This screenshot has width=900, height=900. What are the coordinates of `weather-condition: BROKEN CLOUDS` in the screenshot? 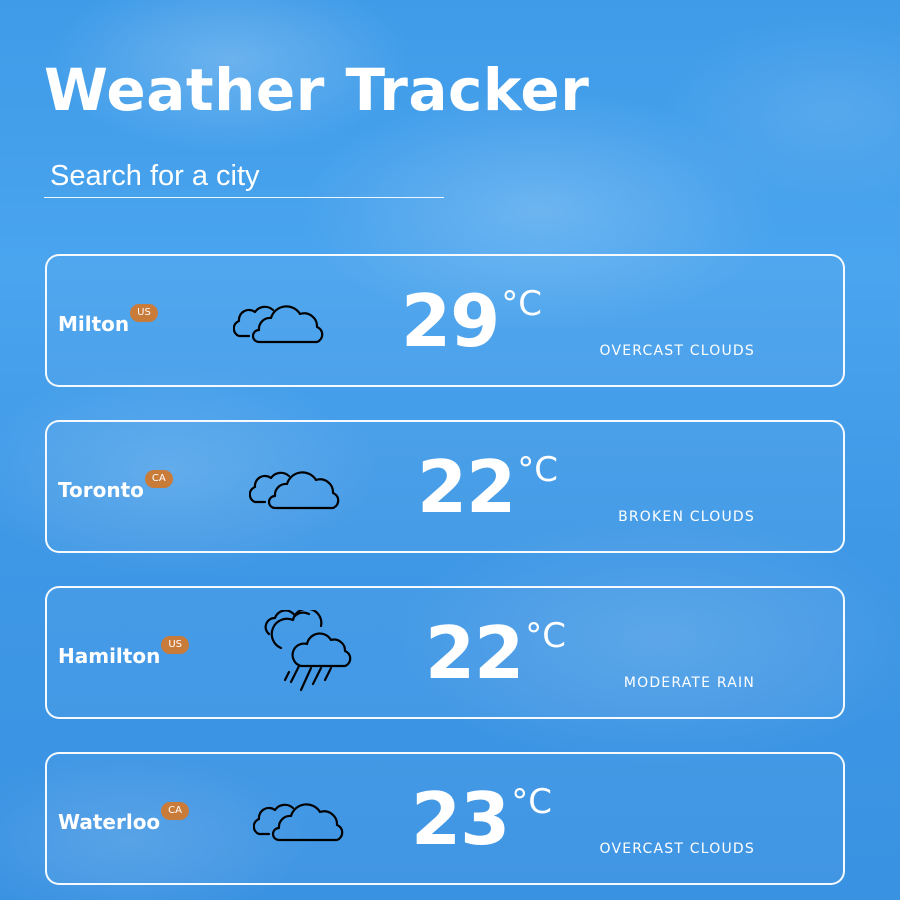 It's located at (686, 517).